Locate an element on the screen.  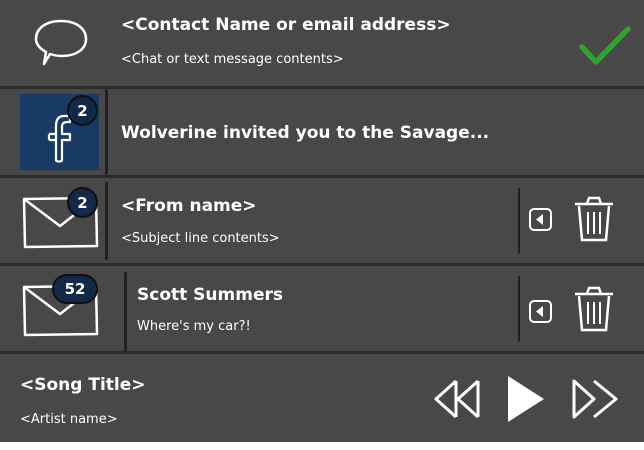
play-icon is located at coordinates (526, 399).